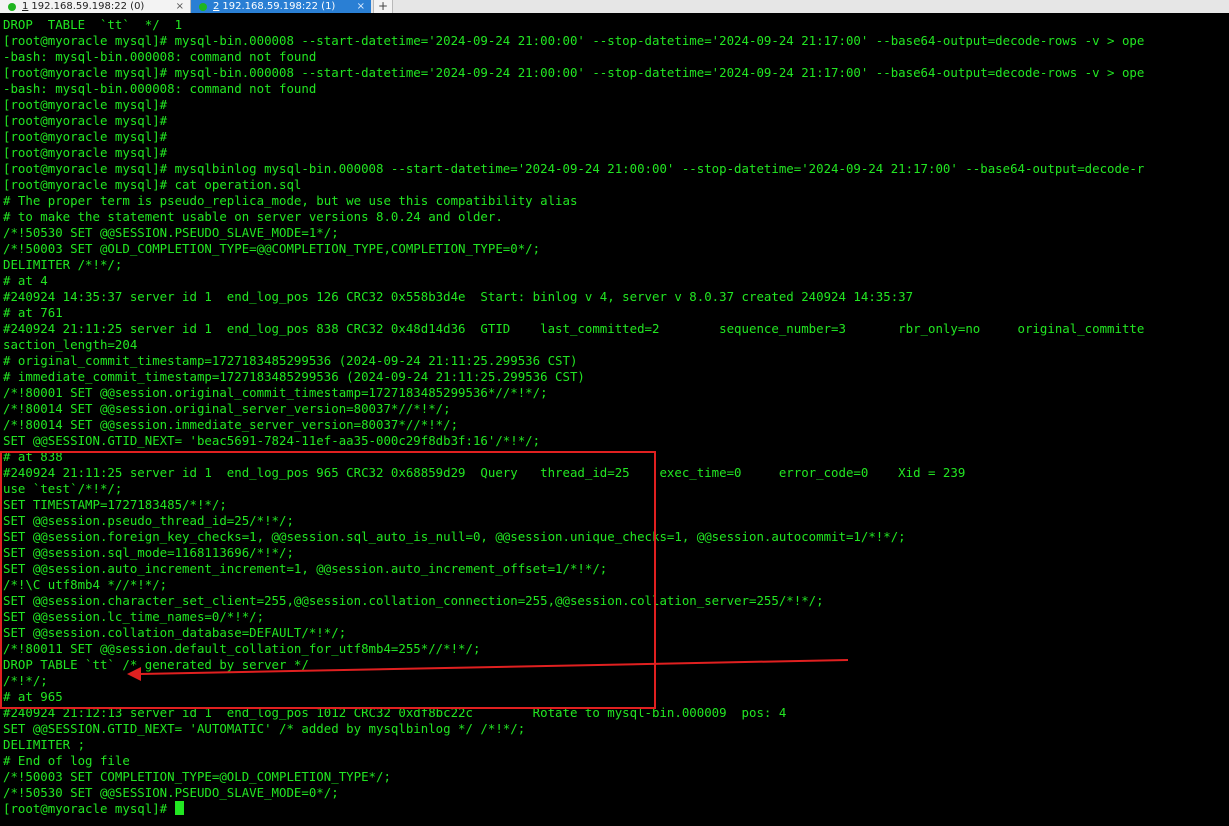 Image resolution: width=1229 pixels, height=826 pixels. What do you see at coordinates (66, 760) in the screenshot?
I see `terminal-line: # End of log file` at bounding box center [66, 760].